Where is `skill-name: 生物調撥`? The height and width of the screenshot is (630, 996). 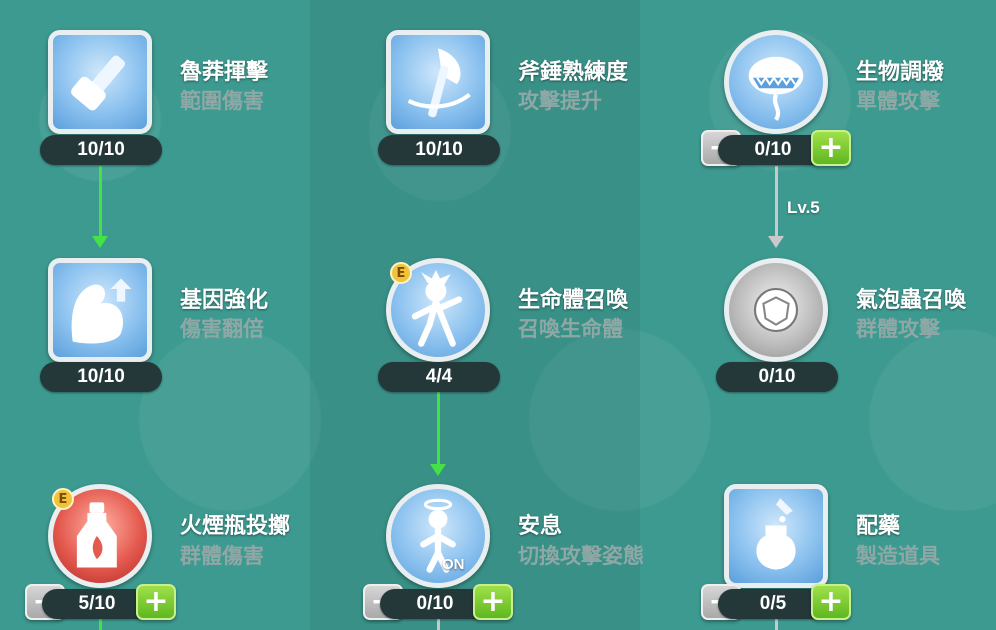
skill-name: 生物調撥 is located at coordinates (900, 72).